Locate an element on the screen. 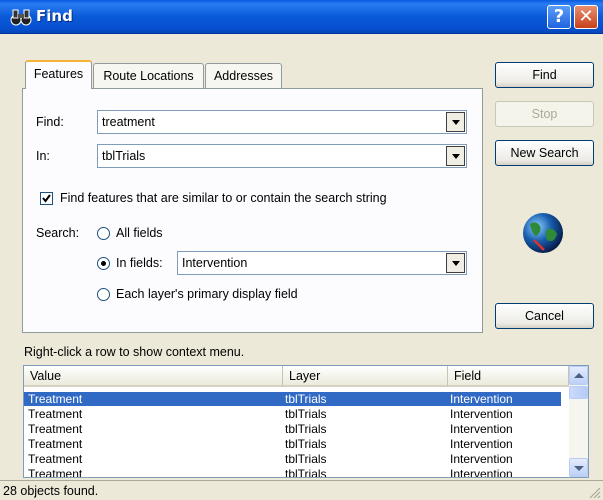 The image size is (603, 500). in-fields-dropdown-arrow-icon is located at coordinates (455, 263).